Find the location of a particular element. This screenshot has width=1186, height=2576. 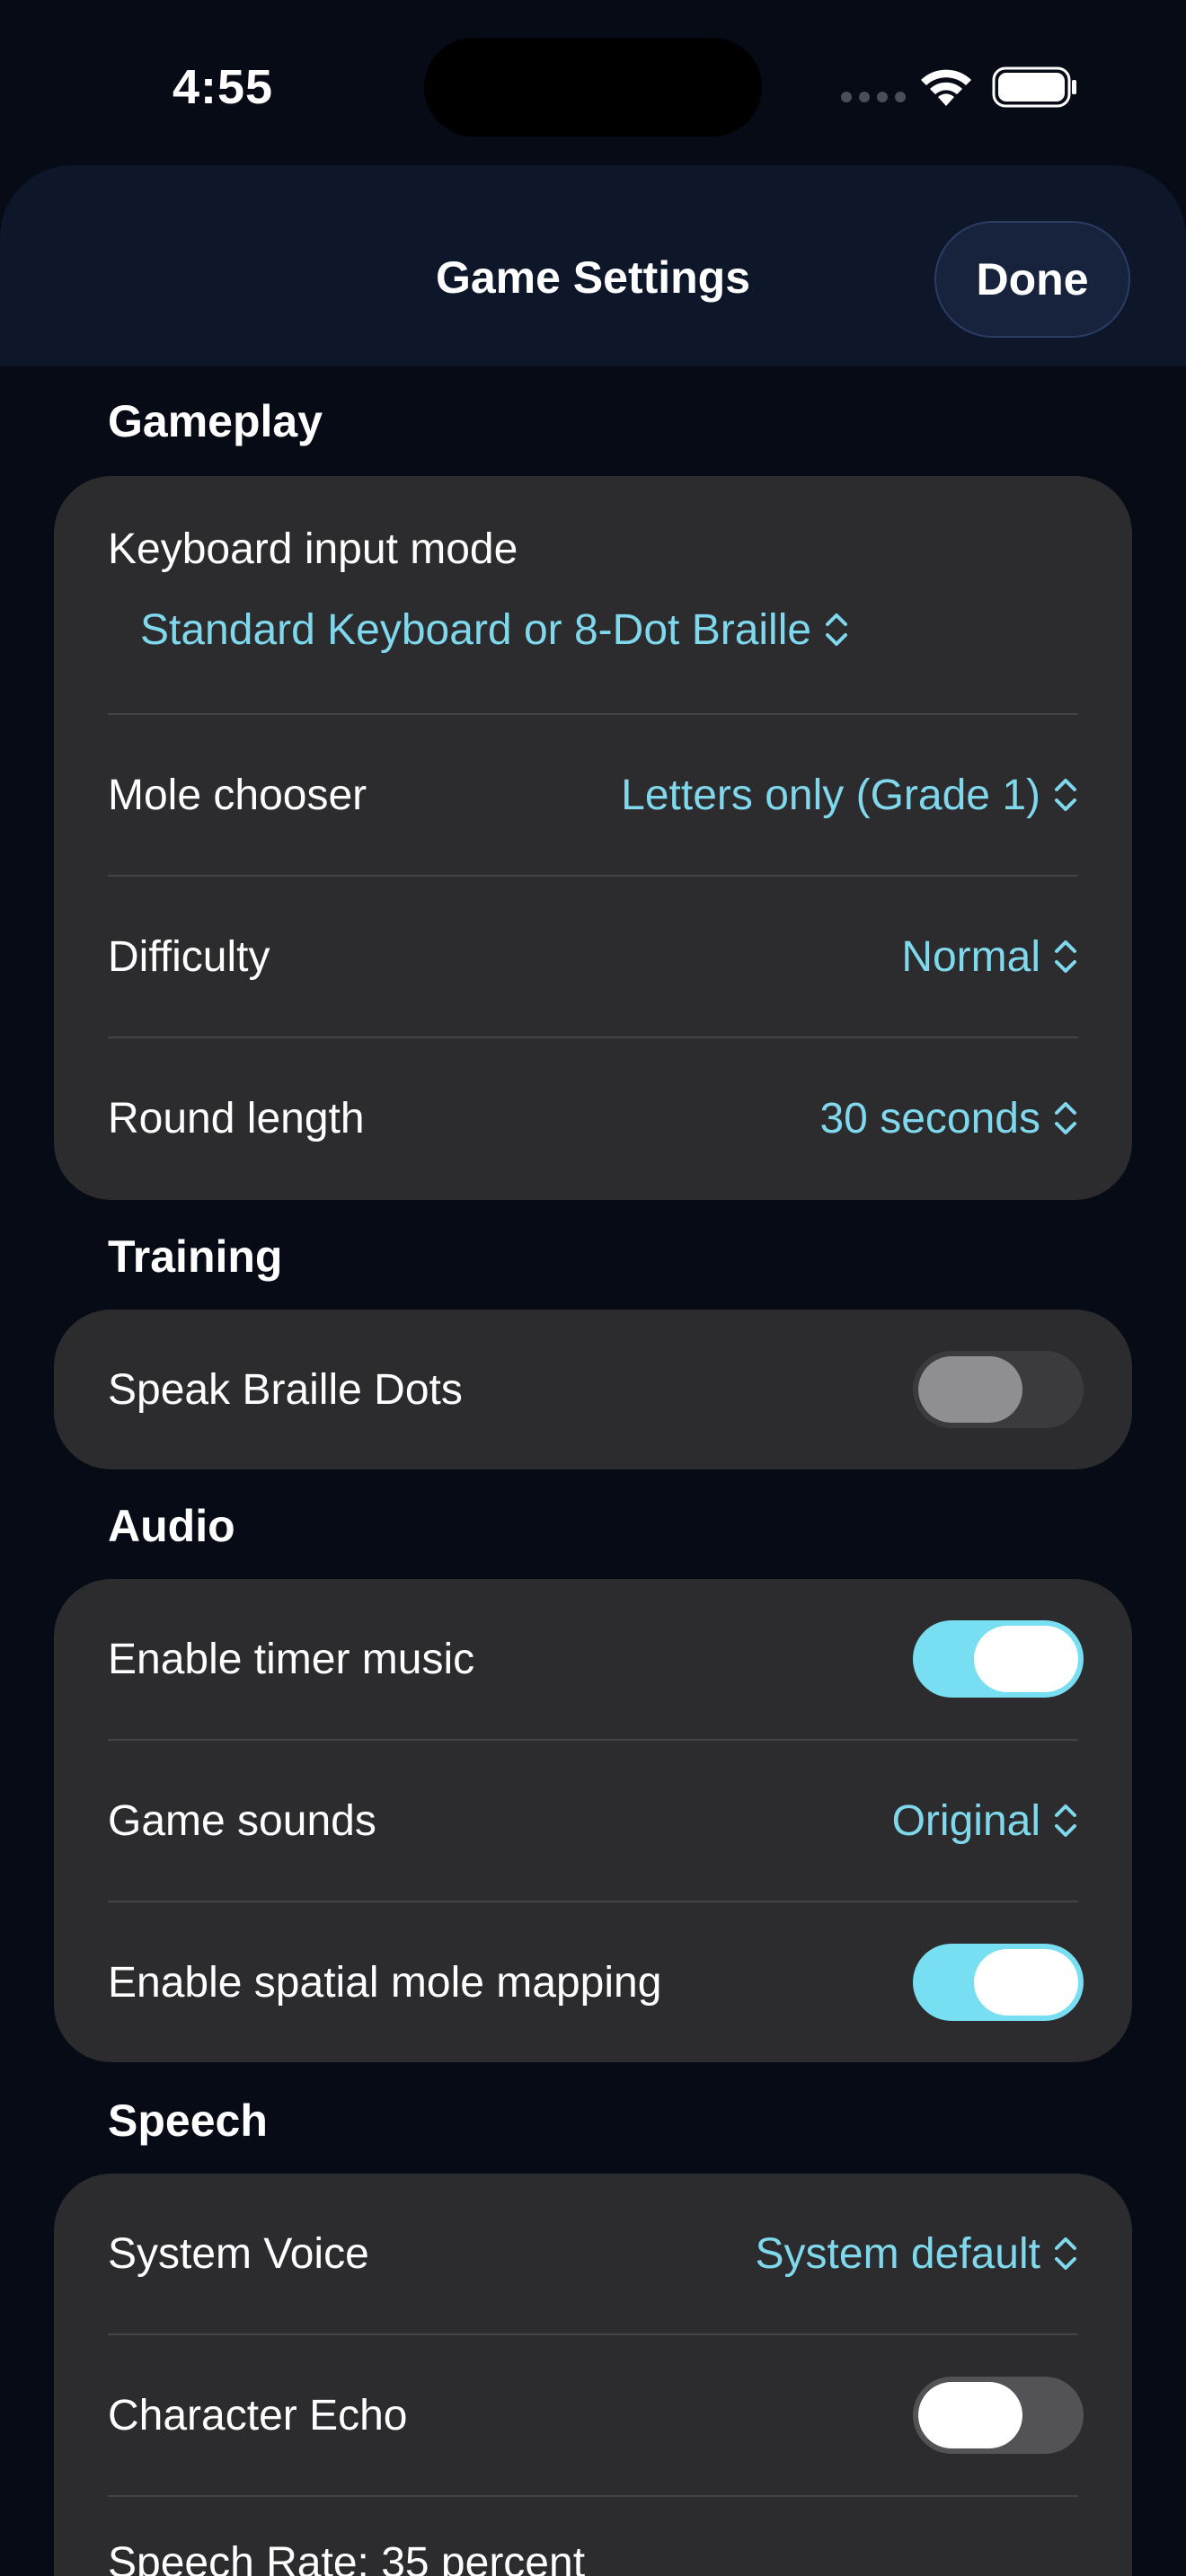

character-echo-toggle is located at coordinates (998, 2415).